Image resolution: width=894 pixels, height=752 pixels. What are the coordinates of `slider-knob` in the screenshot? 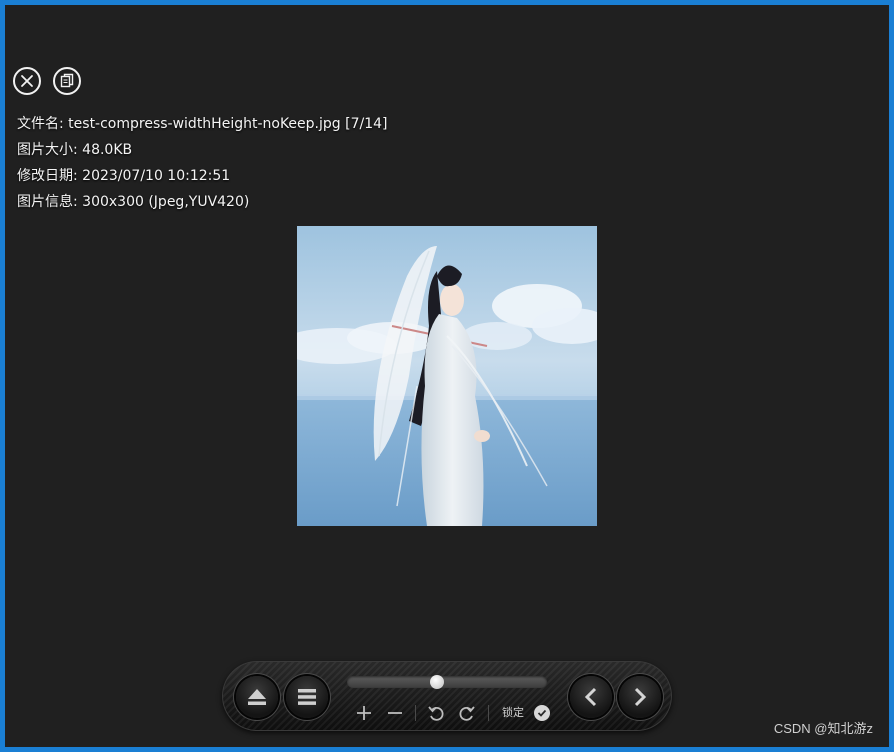 It's located at (437, 682).